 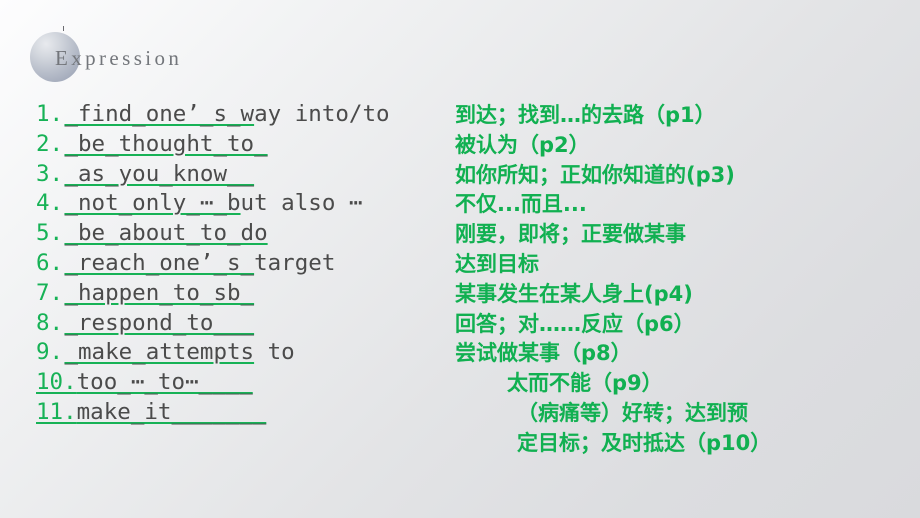 What do you see at coordinates (159, 262) in the screenshot?
I see `expression-blank-text: _reach_one’_s_` at bounding box center [159, 262].